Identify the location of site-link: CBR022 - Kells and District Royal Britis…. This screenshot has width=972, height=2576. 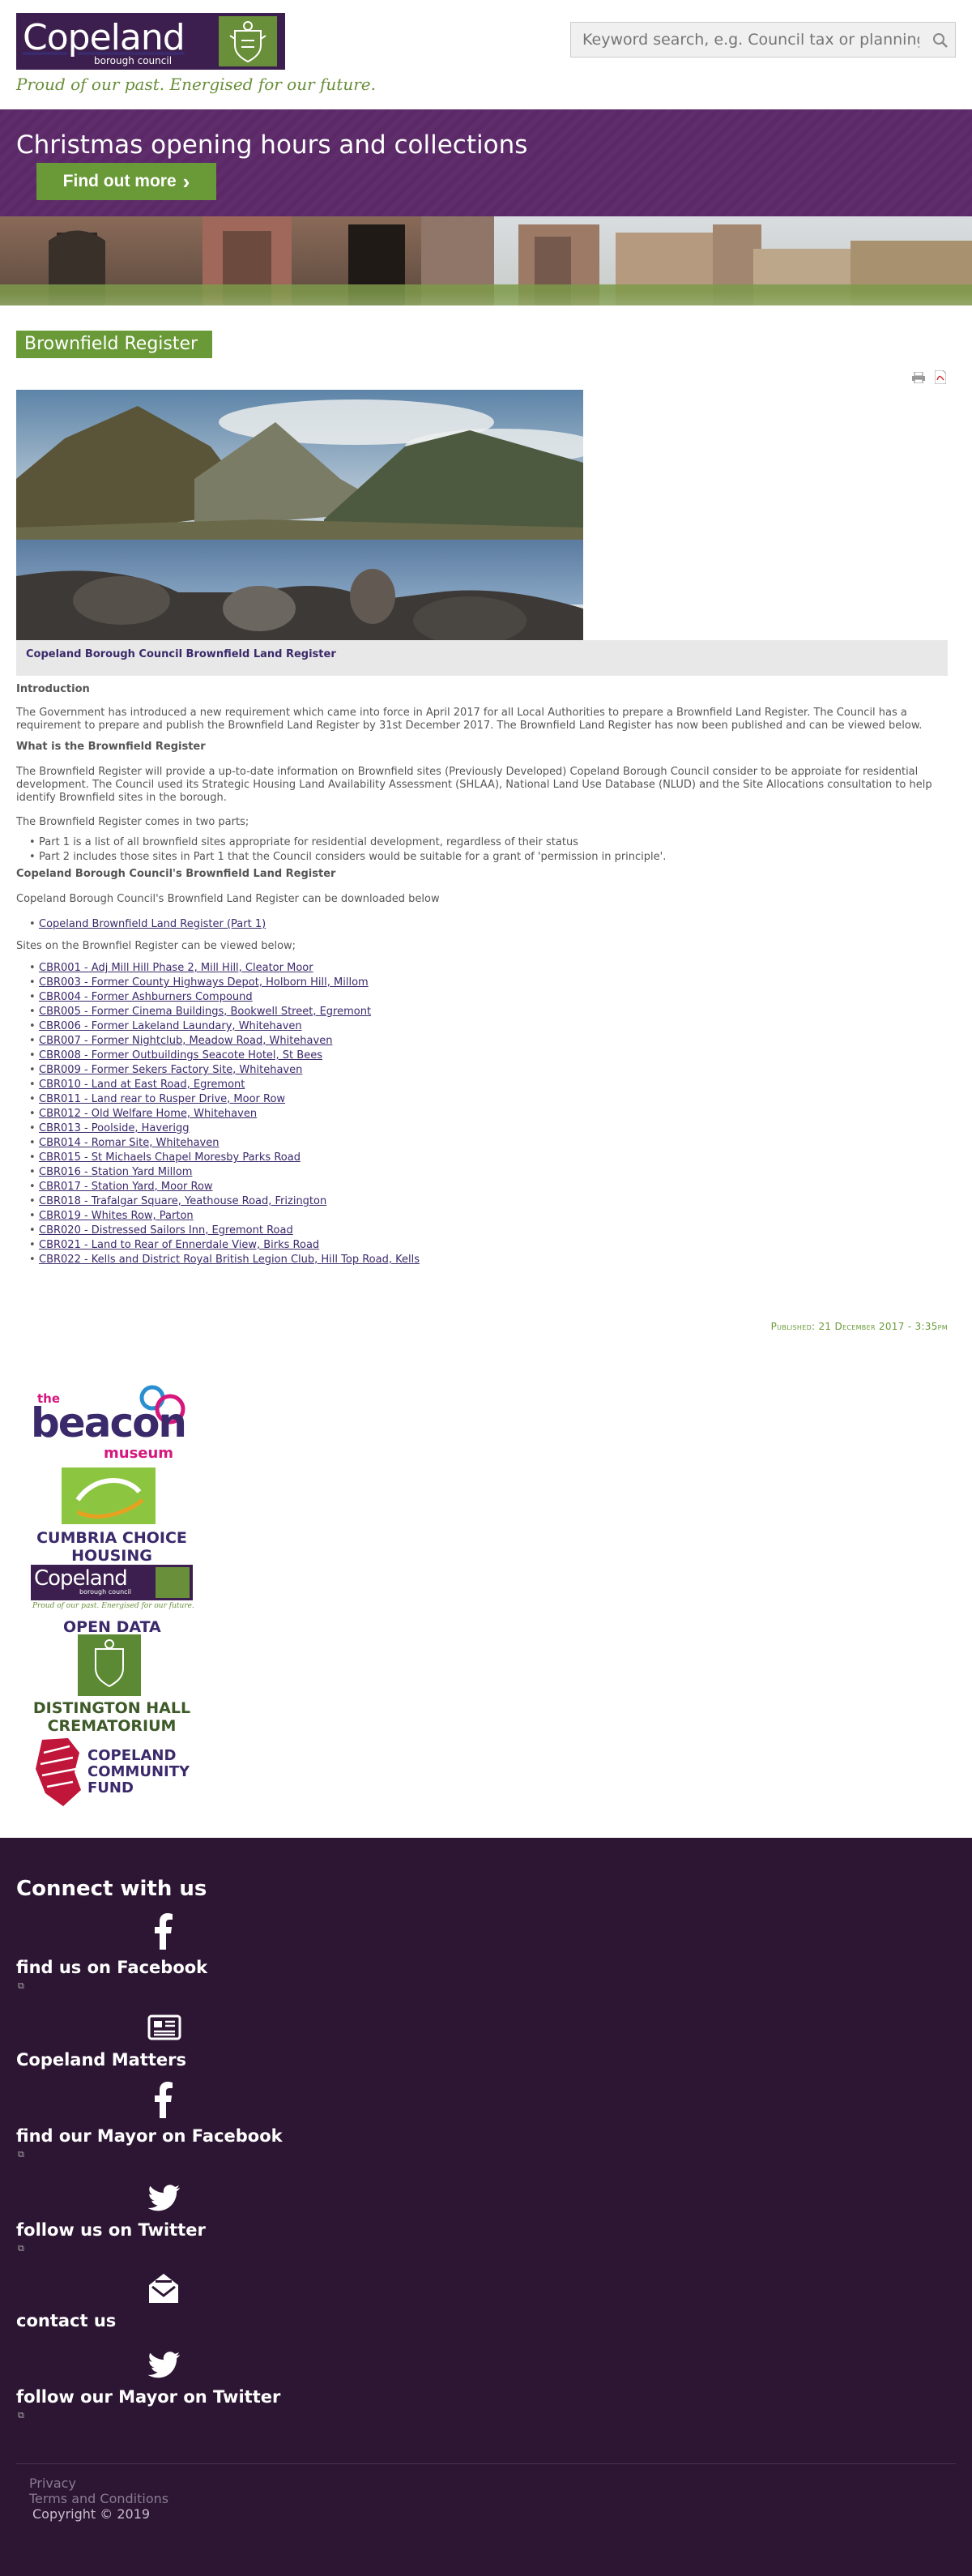
(229, 1260).